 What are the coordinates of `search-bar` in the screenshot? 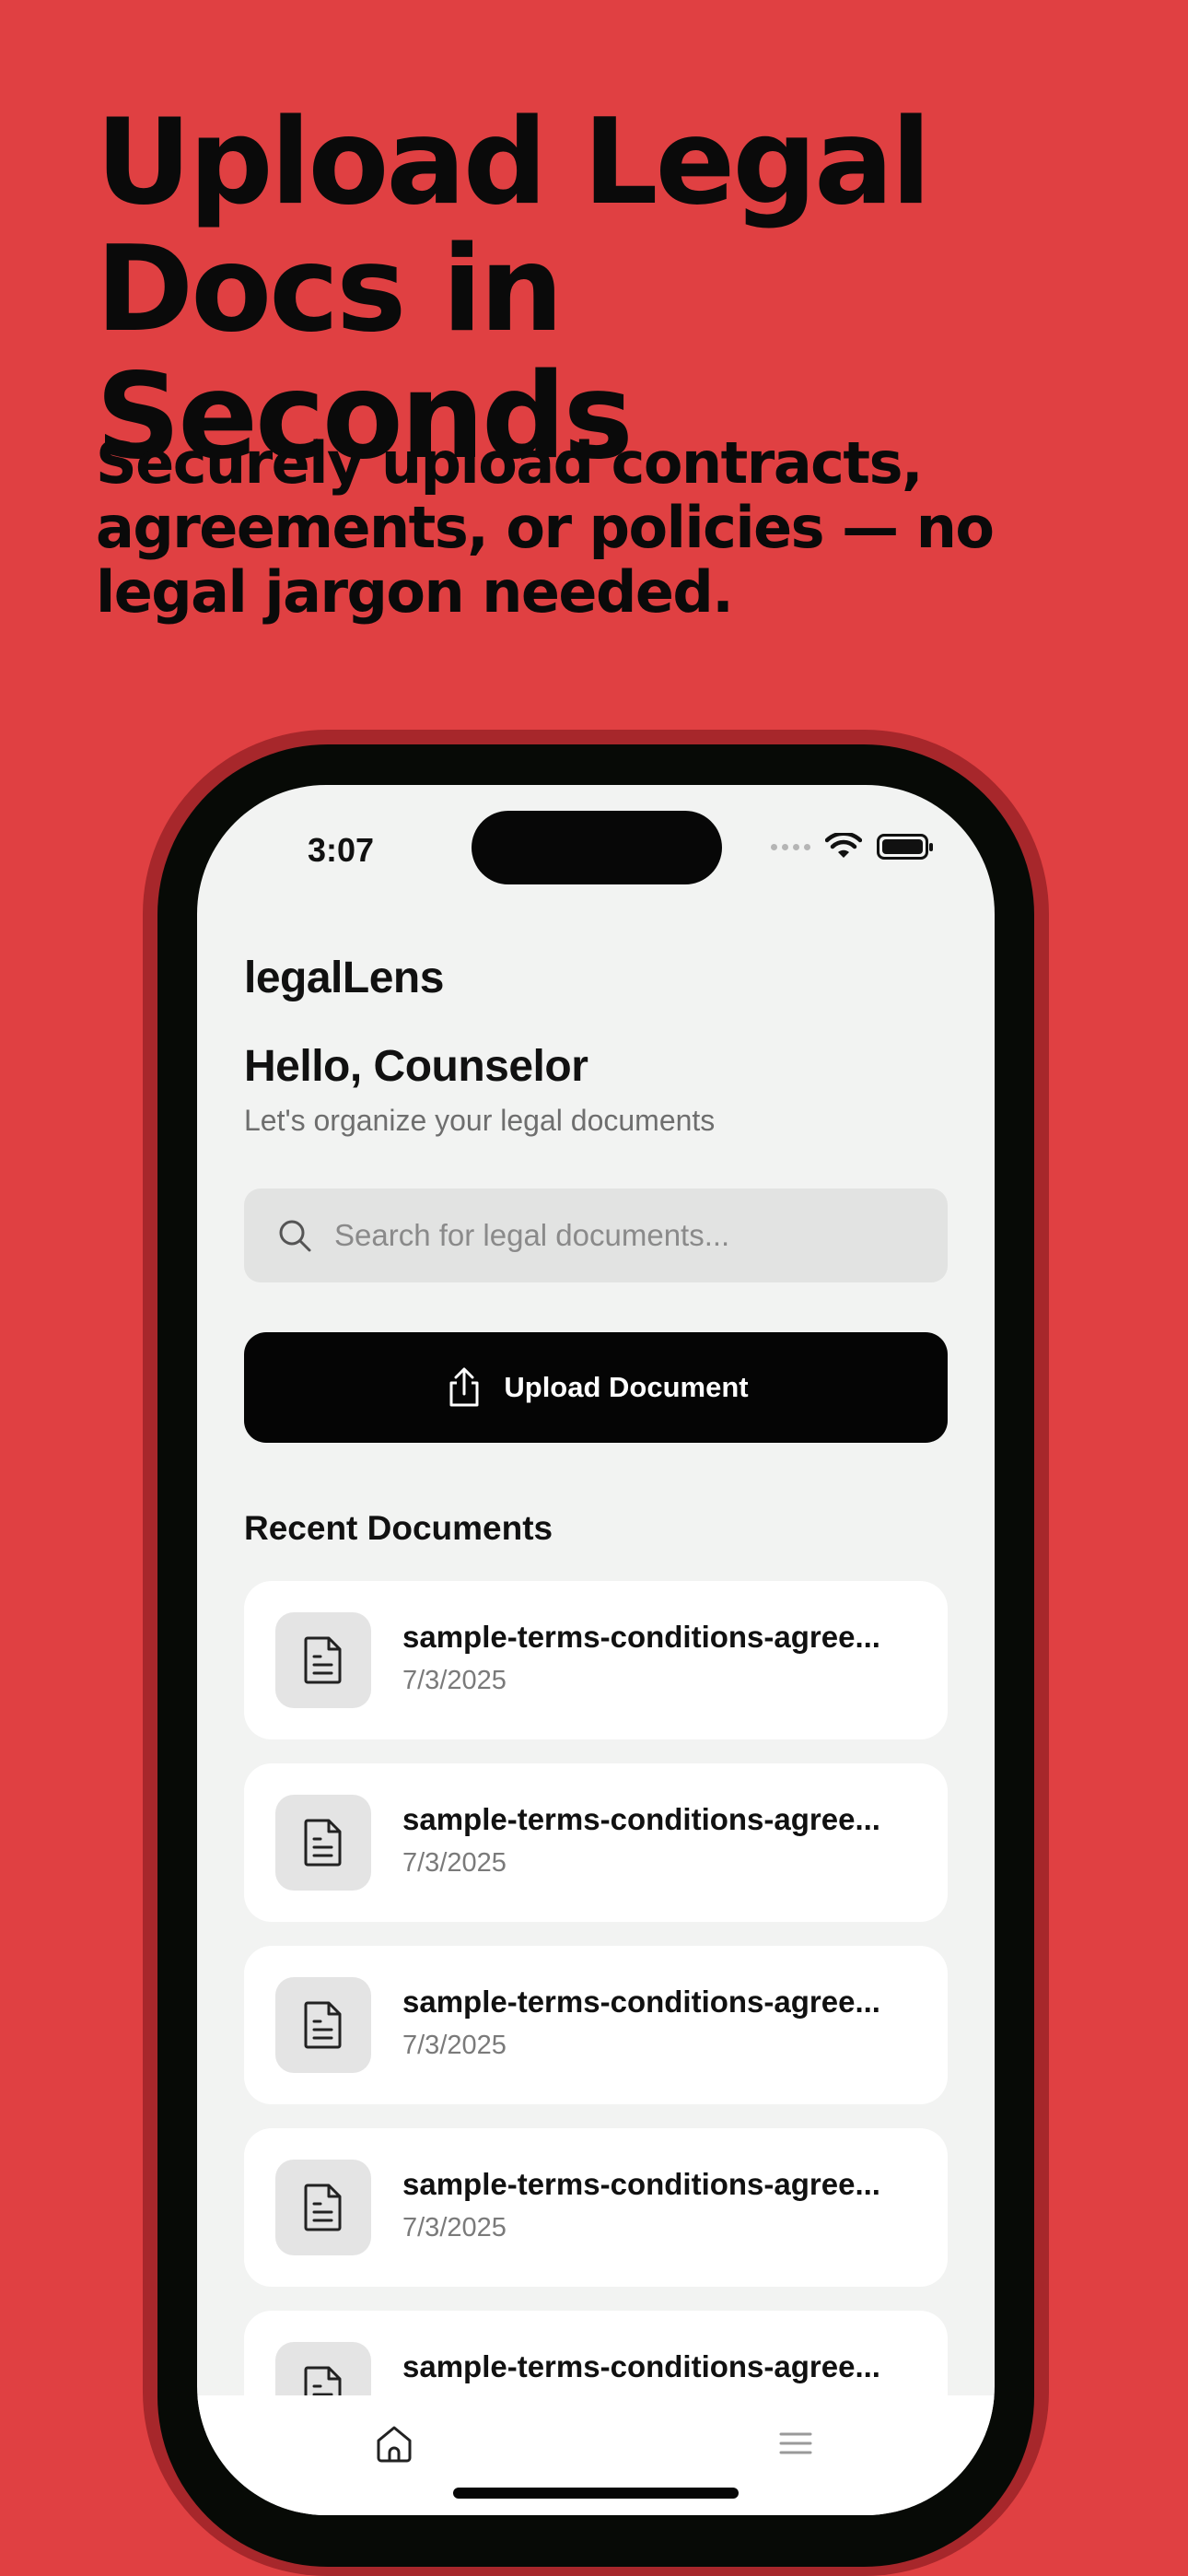 It's located at (596, 1235).